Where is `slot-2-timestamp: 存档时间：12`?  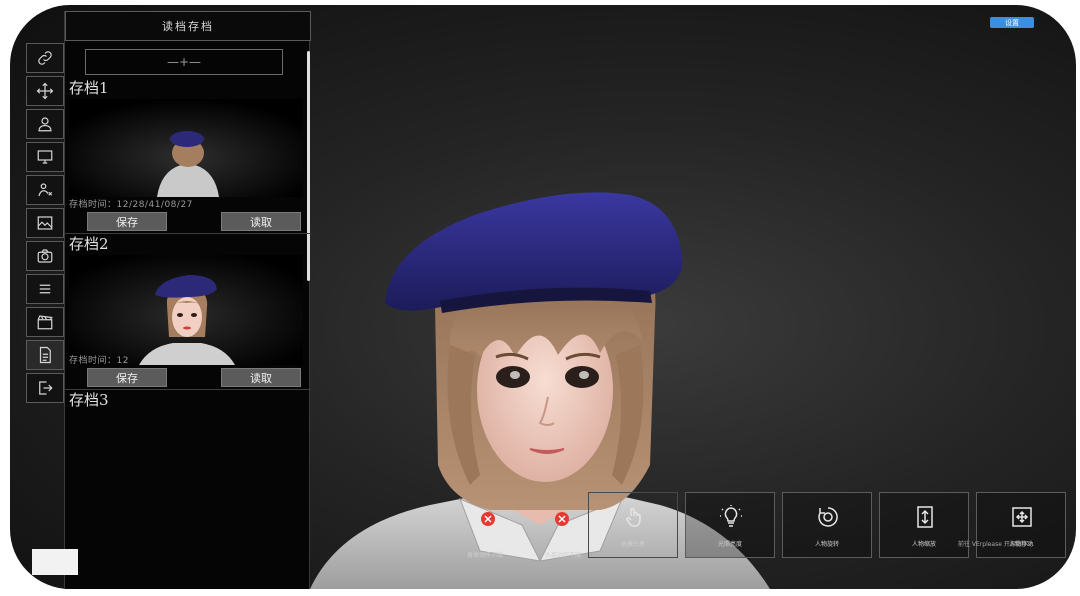 slot-2-timestamp: 存档时间：12 is located at coordinates (99, 361).